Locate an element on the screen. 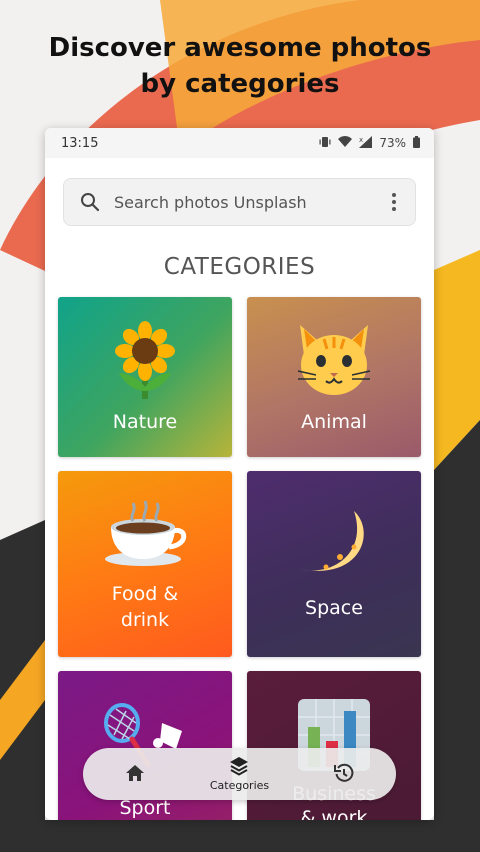 The image size is (480, 852). category-space: Space is located at coordinates (334, 564).